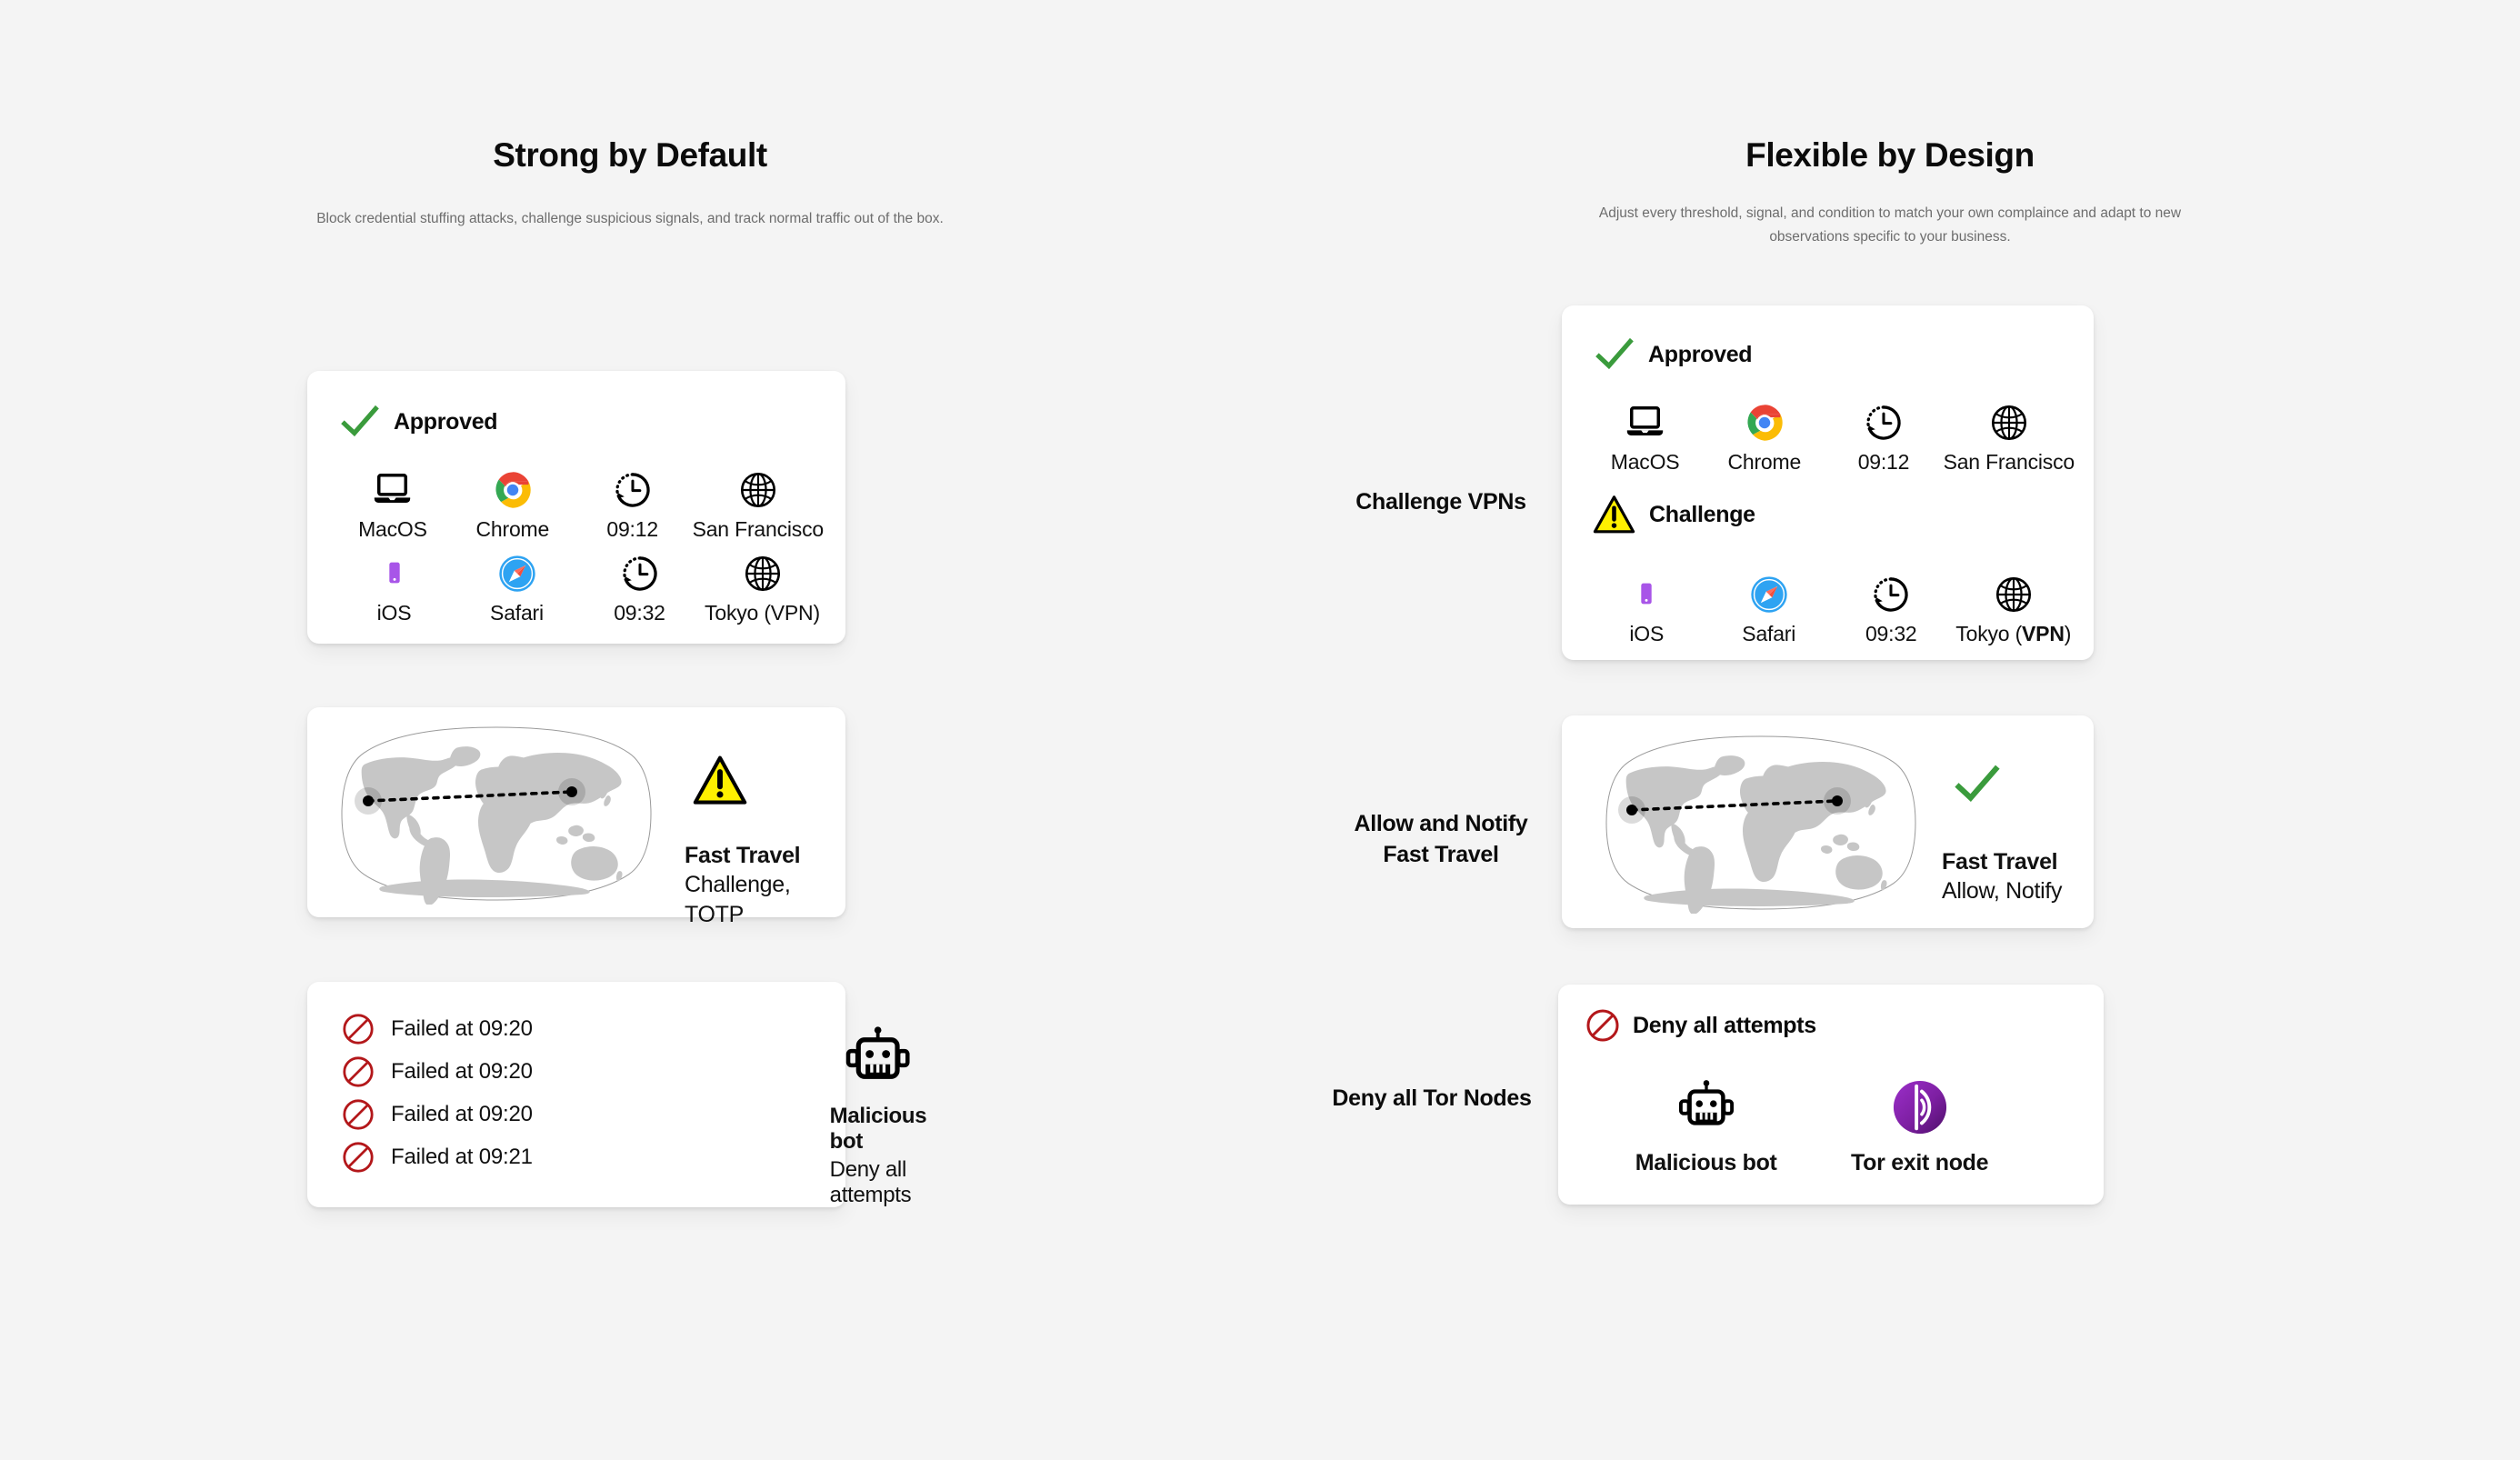 The width and height of the screenshot is (2520, 1460). I want to click on left-map-card: Fast Travel Challenge, TOTP, so click(576, 817).